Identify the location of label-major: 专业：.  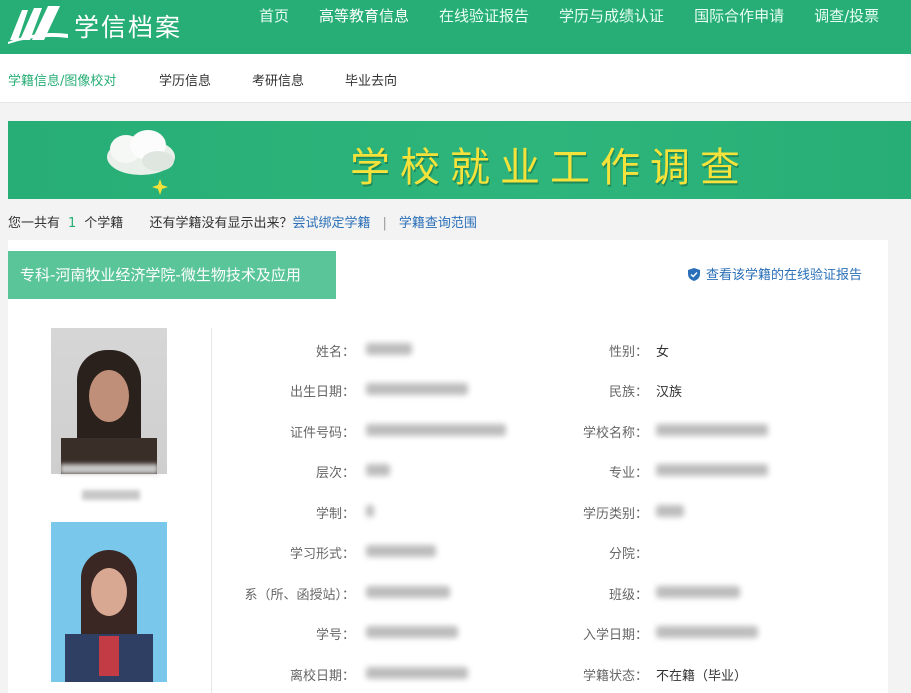
(628, 473).